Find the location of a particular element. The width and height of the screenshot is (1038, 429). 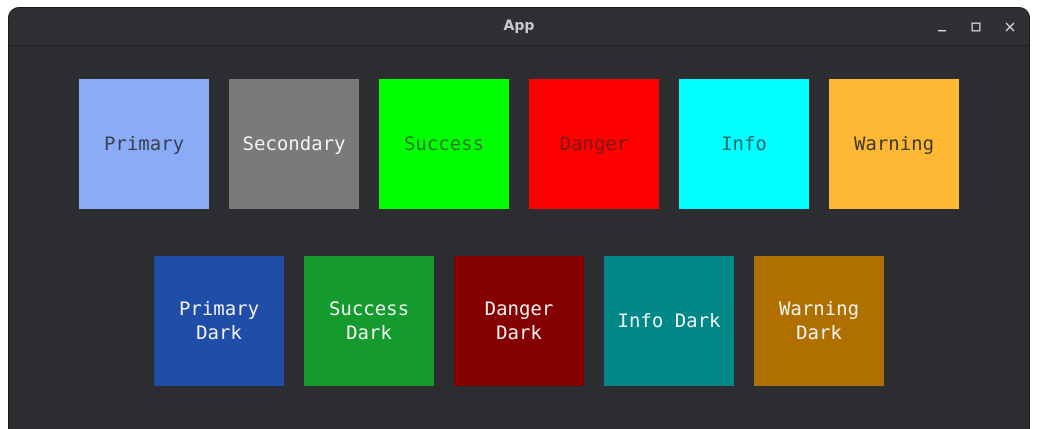

title-bar: App is located at coordinates (519, 27).